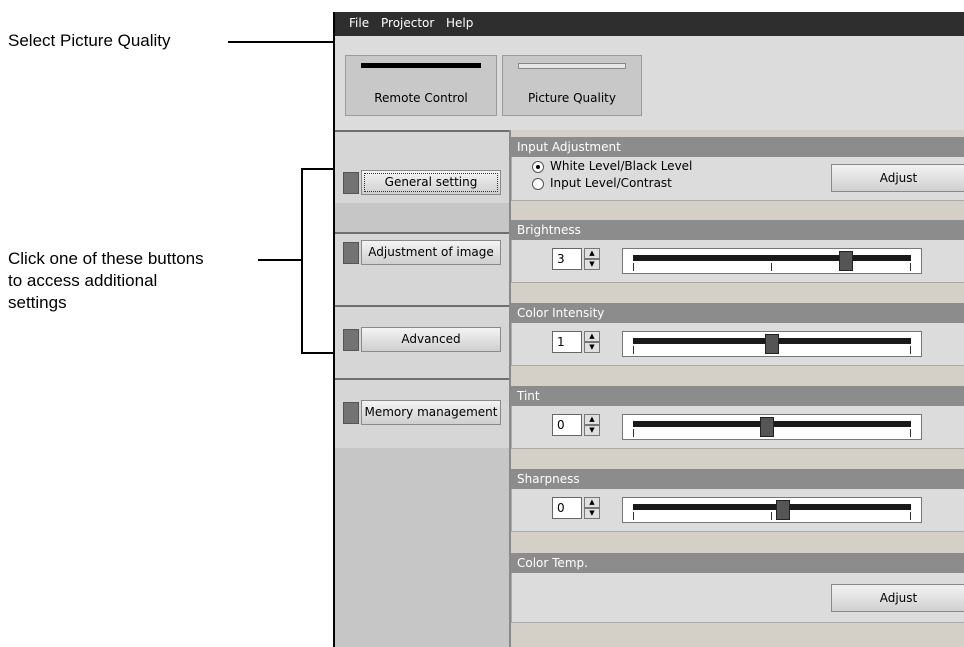  Describe the element at coordinates (897, 178) in the screenshot. I see `input-adjust-button: Adjust` at that location.